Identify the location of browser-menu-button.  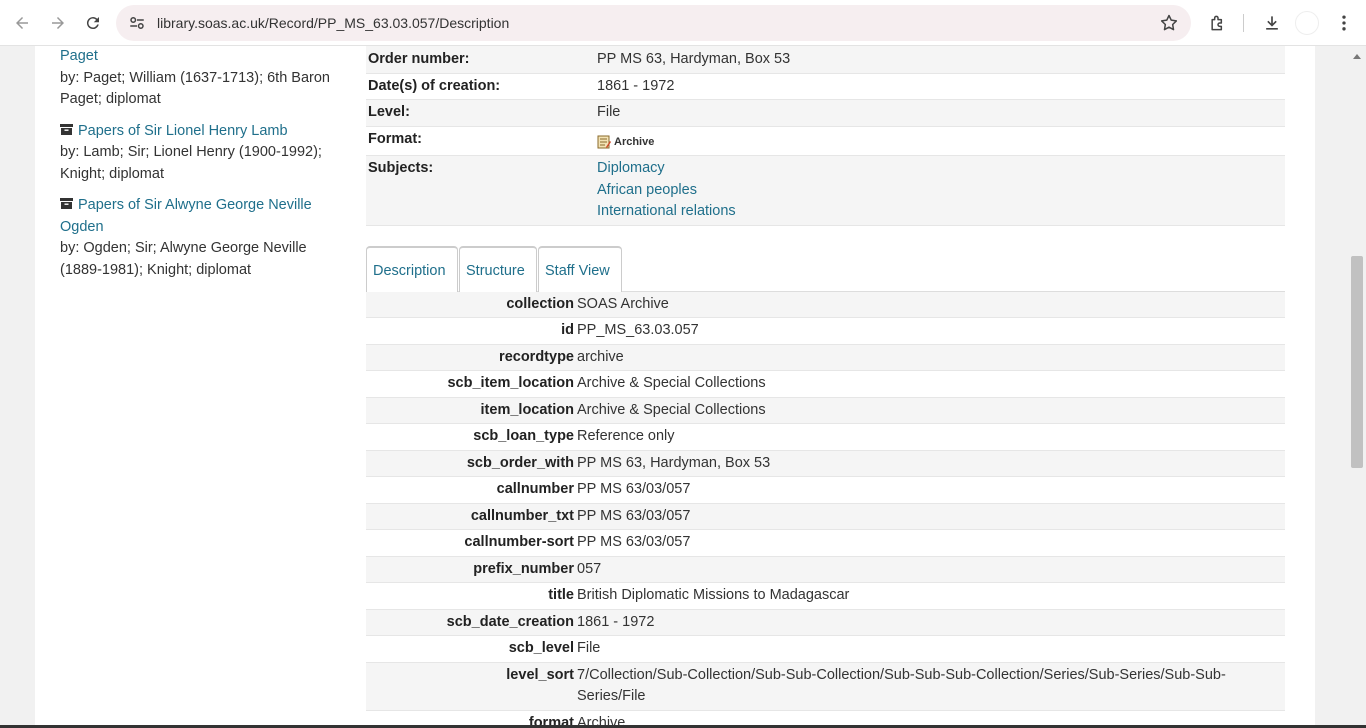
(1344, 23).